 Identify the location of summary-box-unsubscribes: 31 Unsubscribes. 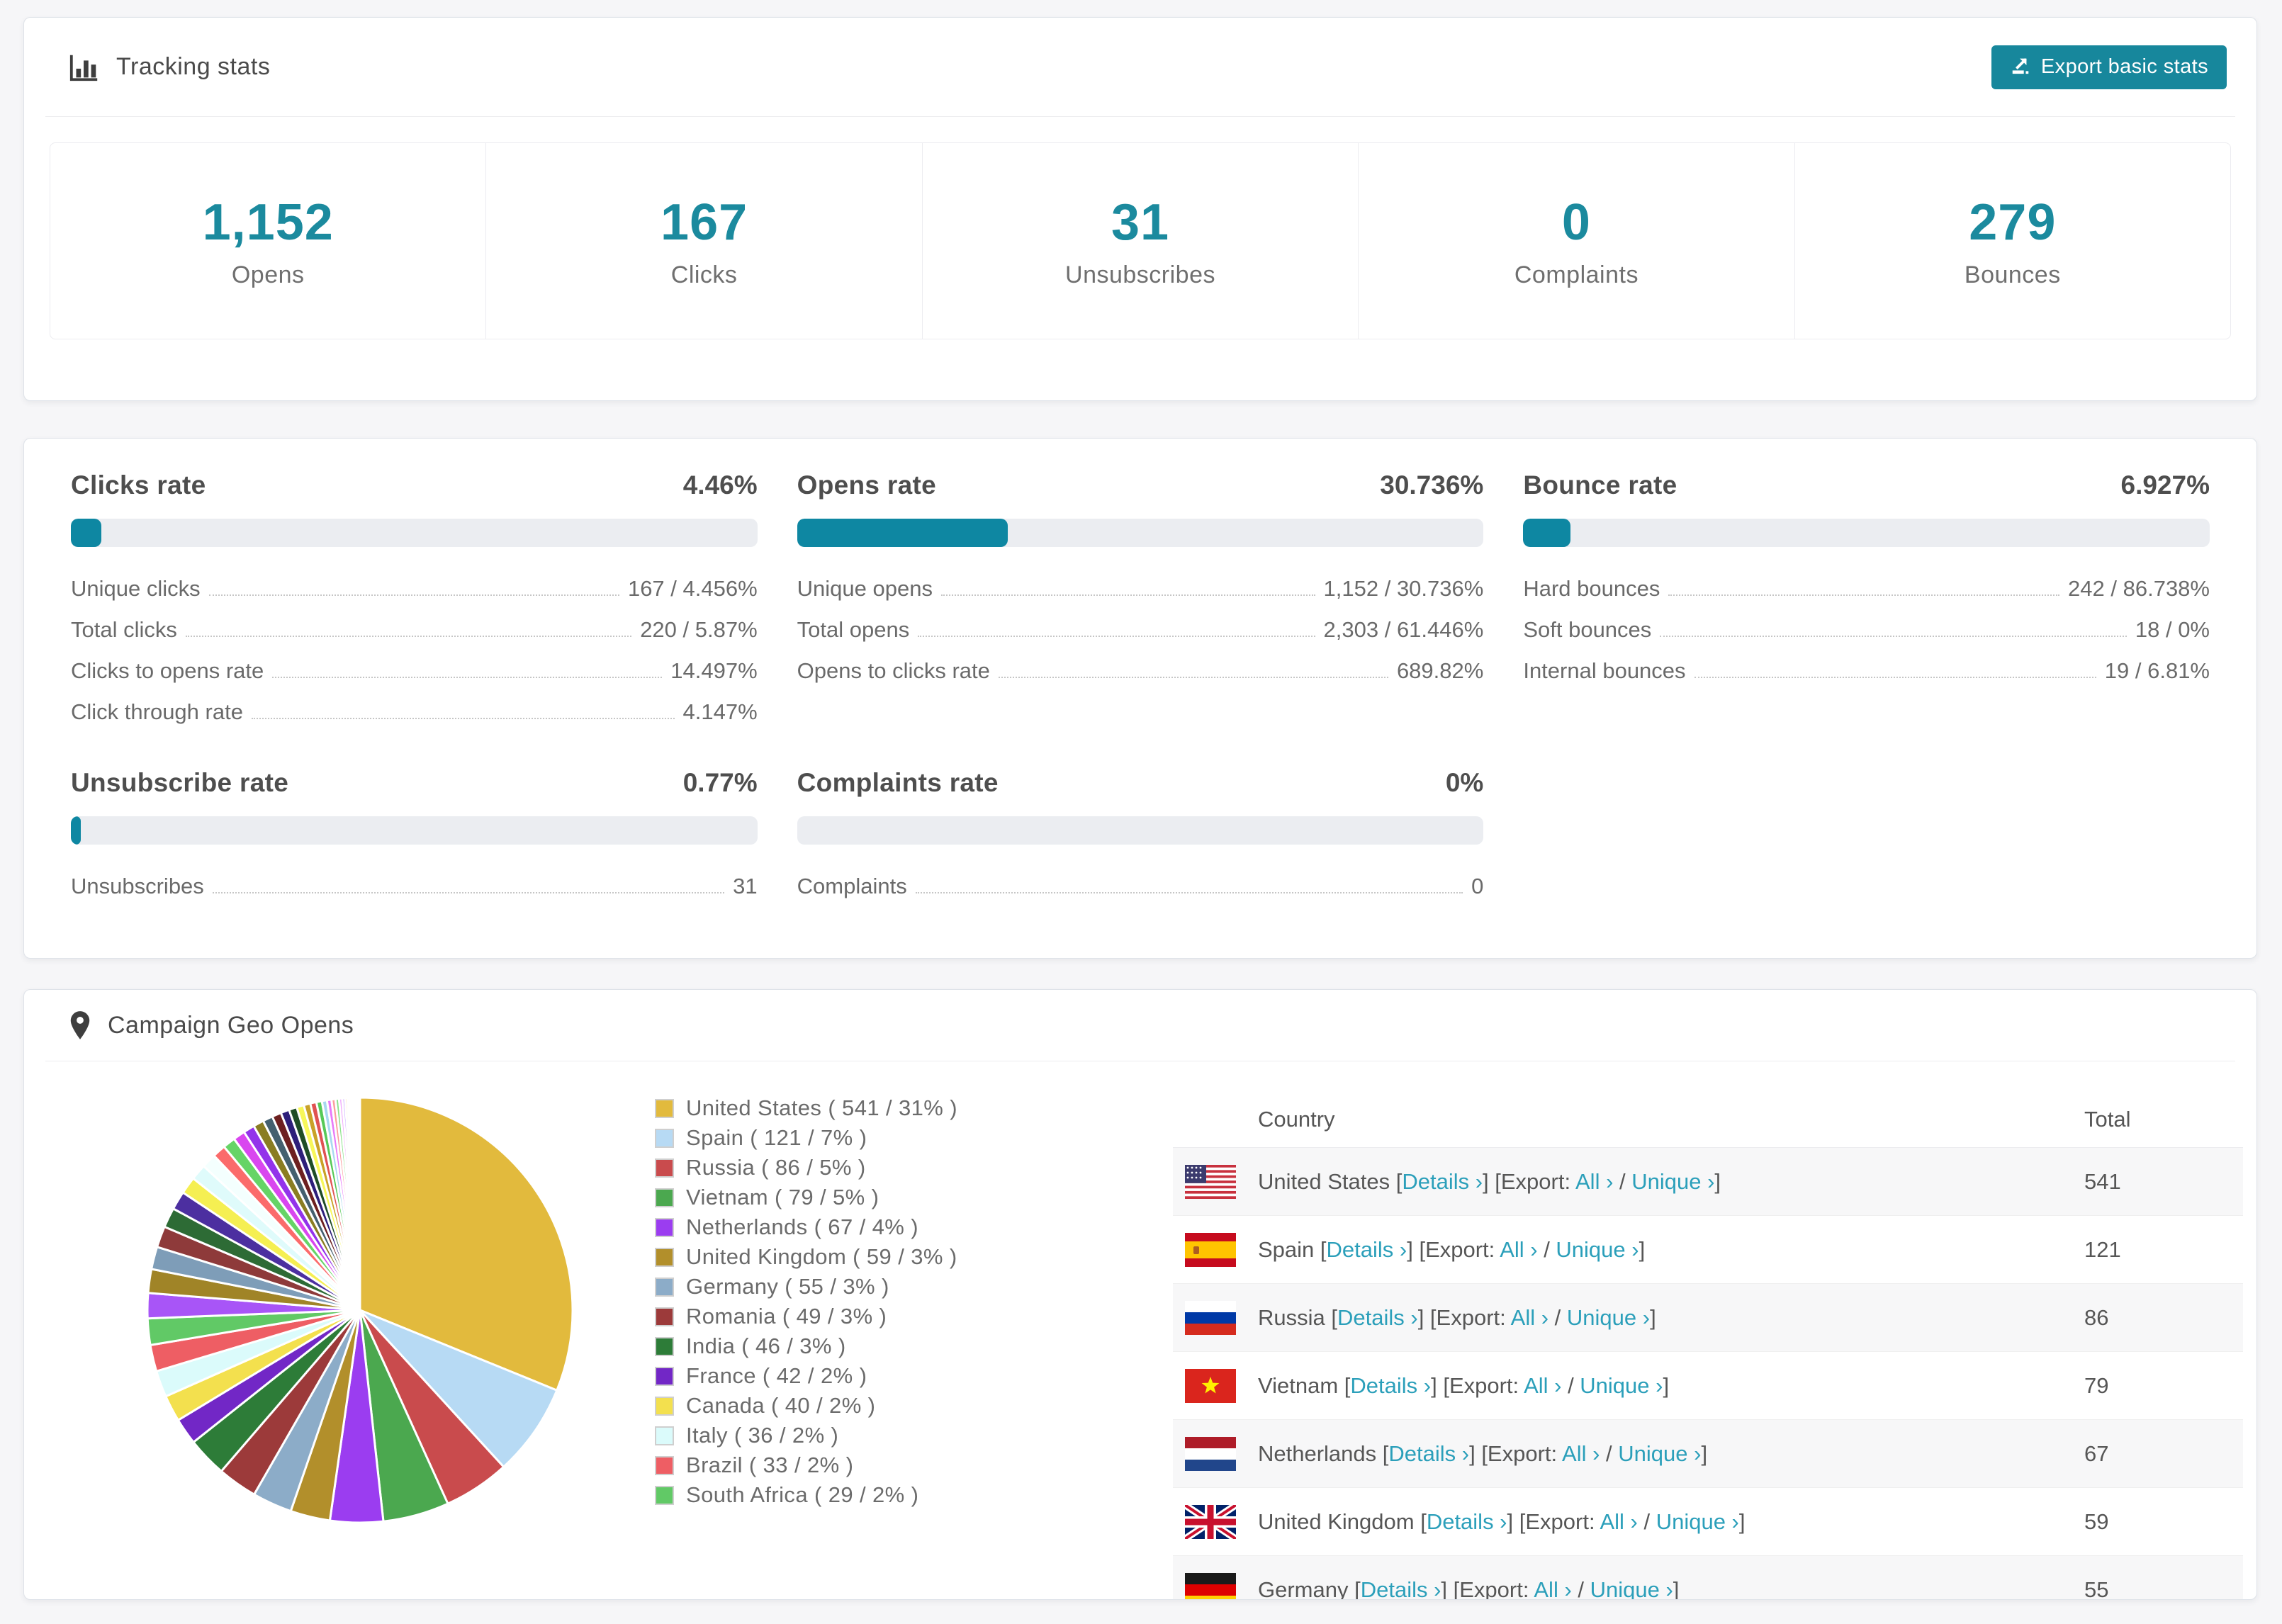
(1140, 240).